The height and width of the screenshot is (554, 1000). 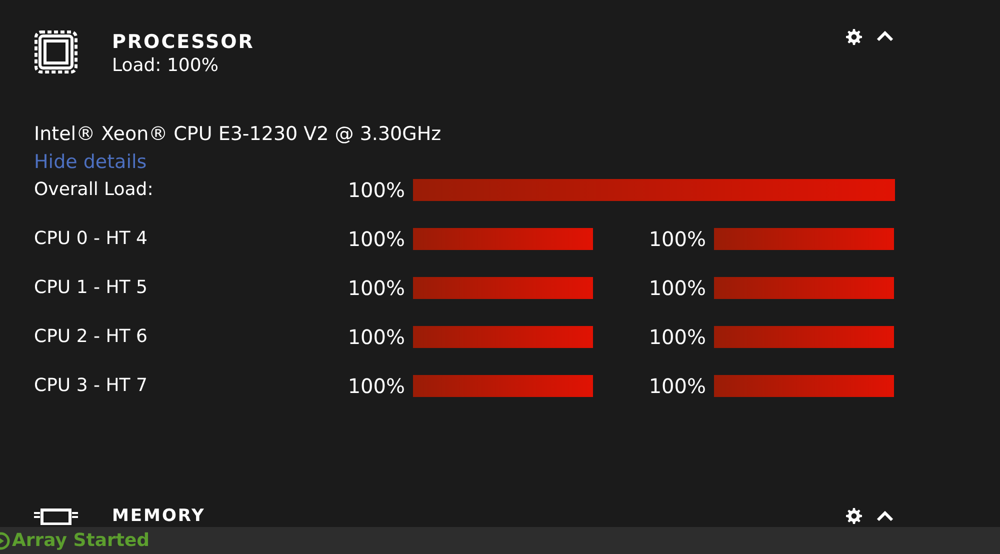 What do you see at coordinates (56, 52) in the screenshot?
I see `chip-icon` at bounding box center [56, 52].